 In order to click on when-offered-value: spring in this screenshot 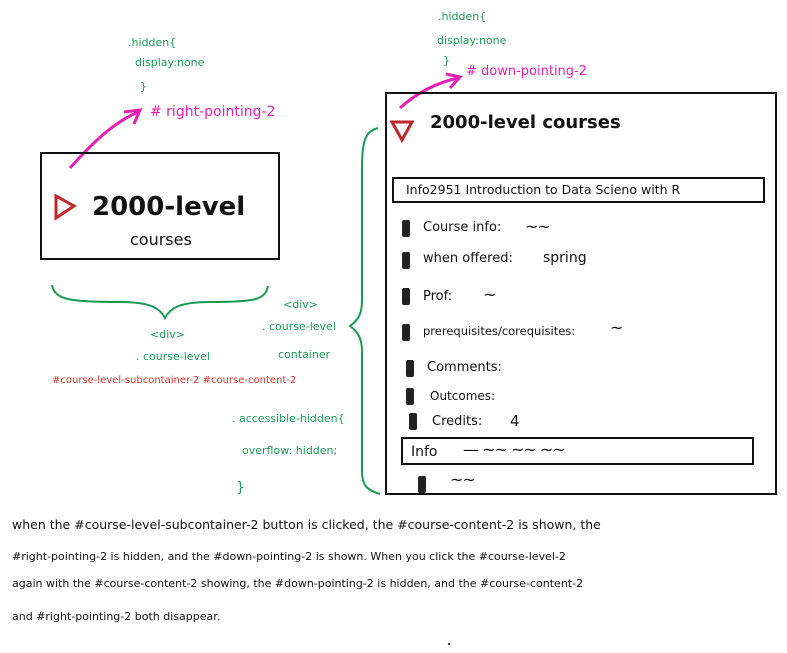, I will do `click(565, 258)`.